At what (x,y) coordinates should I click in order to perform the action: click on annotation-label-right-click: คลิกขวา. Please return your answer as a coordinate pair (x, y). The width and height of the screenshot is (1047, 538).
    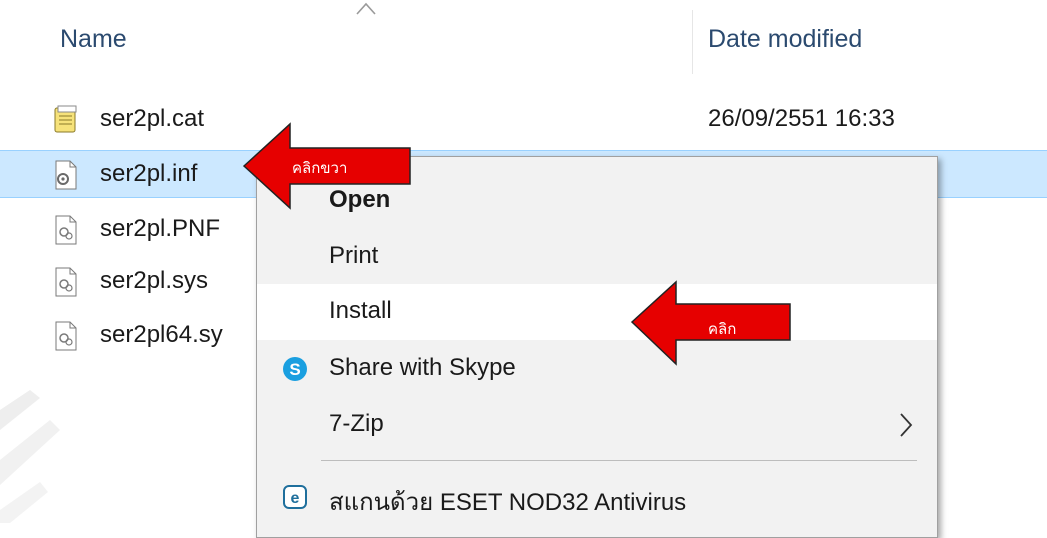
    Looking at the image, I should click on (320, 168).